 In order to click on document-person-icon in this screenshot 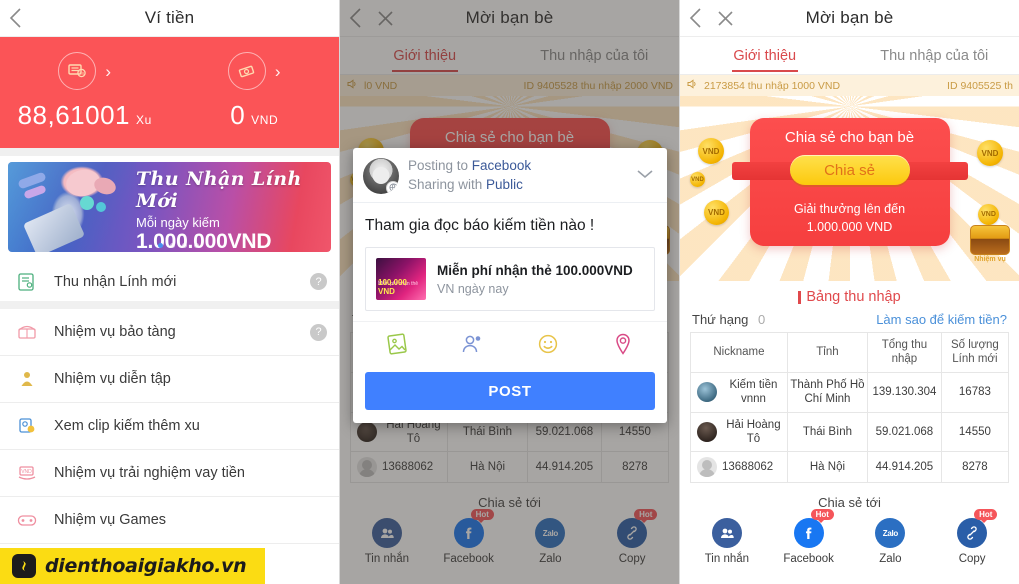, I will do `click(27, 282)`.